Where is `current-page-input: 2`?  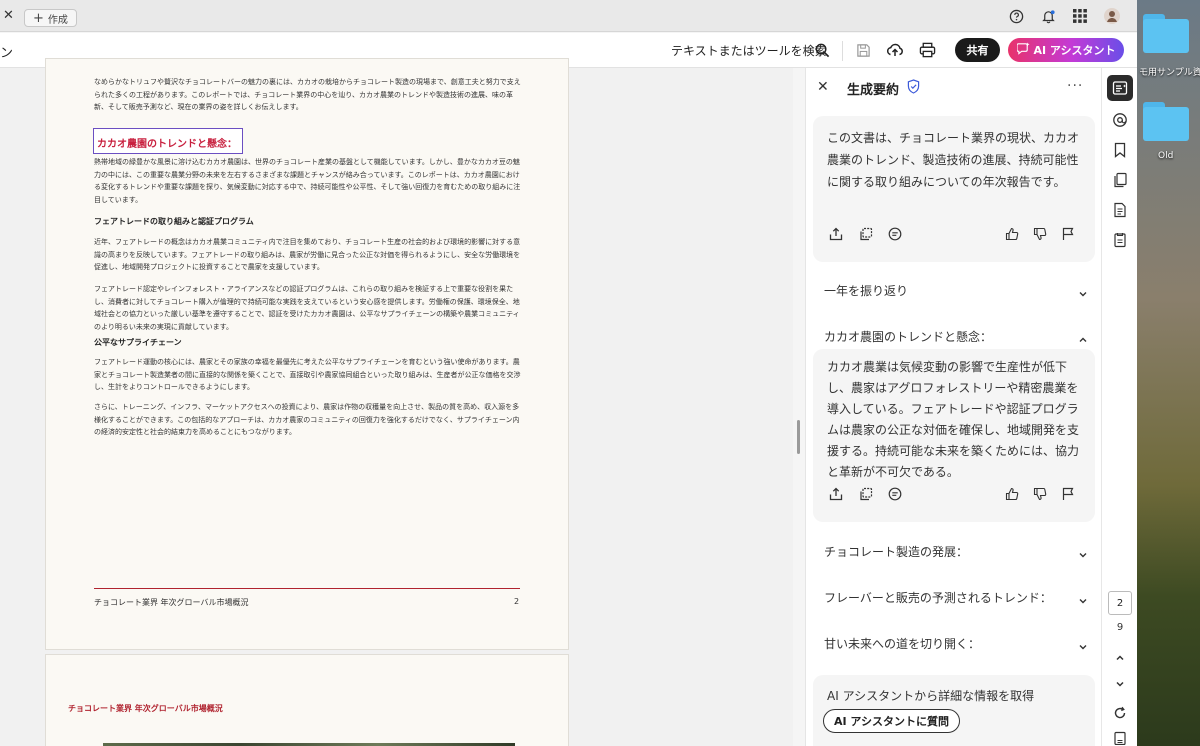 current-page-input: 2 is located at coordinates (1120, 603).